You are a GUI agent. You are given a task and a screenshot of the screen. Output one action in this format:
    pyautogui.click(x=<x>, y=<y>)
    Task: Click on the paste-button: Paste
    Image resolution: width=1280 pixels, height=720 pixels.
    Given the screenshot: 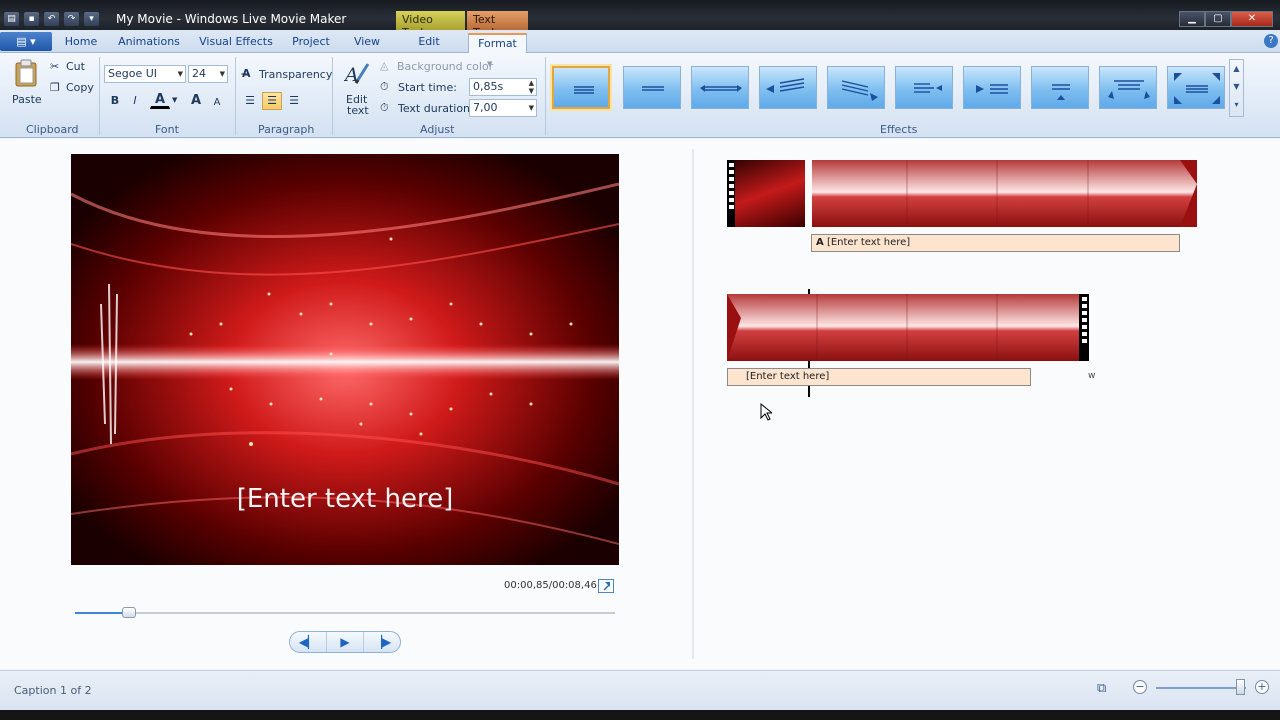 What is the action you would take?
    pyautogui.click(x=27, y=99)
    